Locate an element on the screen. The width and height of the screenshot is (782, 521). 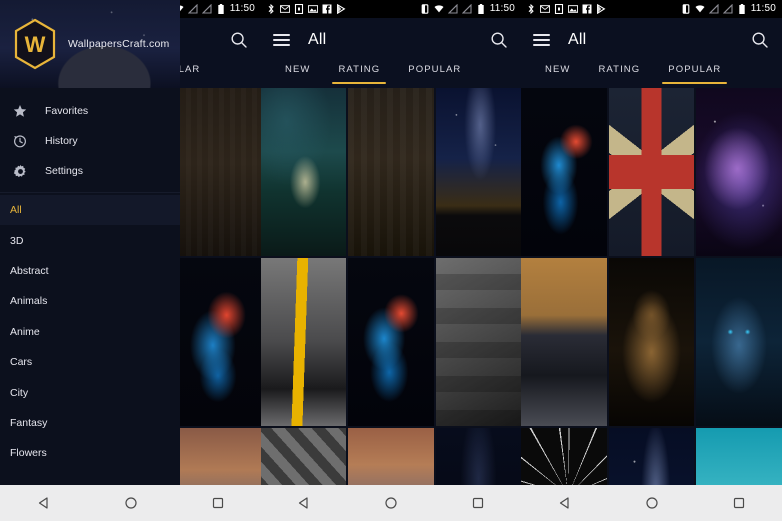
wallpaper-milky-way-road is located at coordinates (478, 172).